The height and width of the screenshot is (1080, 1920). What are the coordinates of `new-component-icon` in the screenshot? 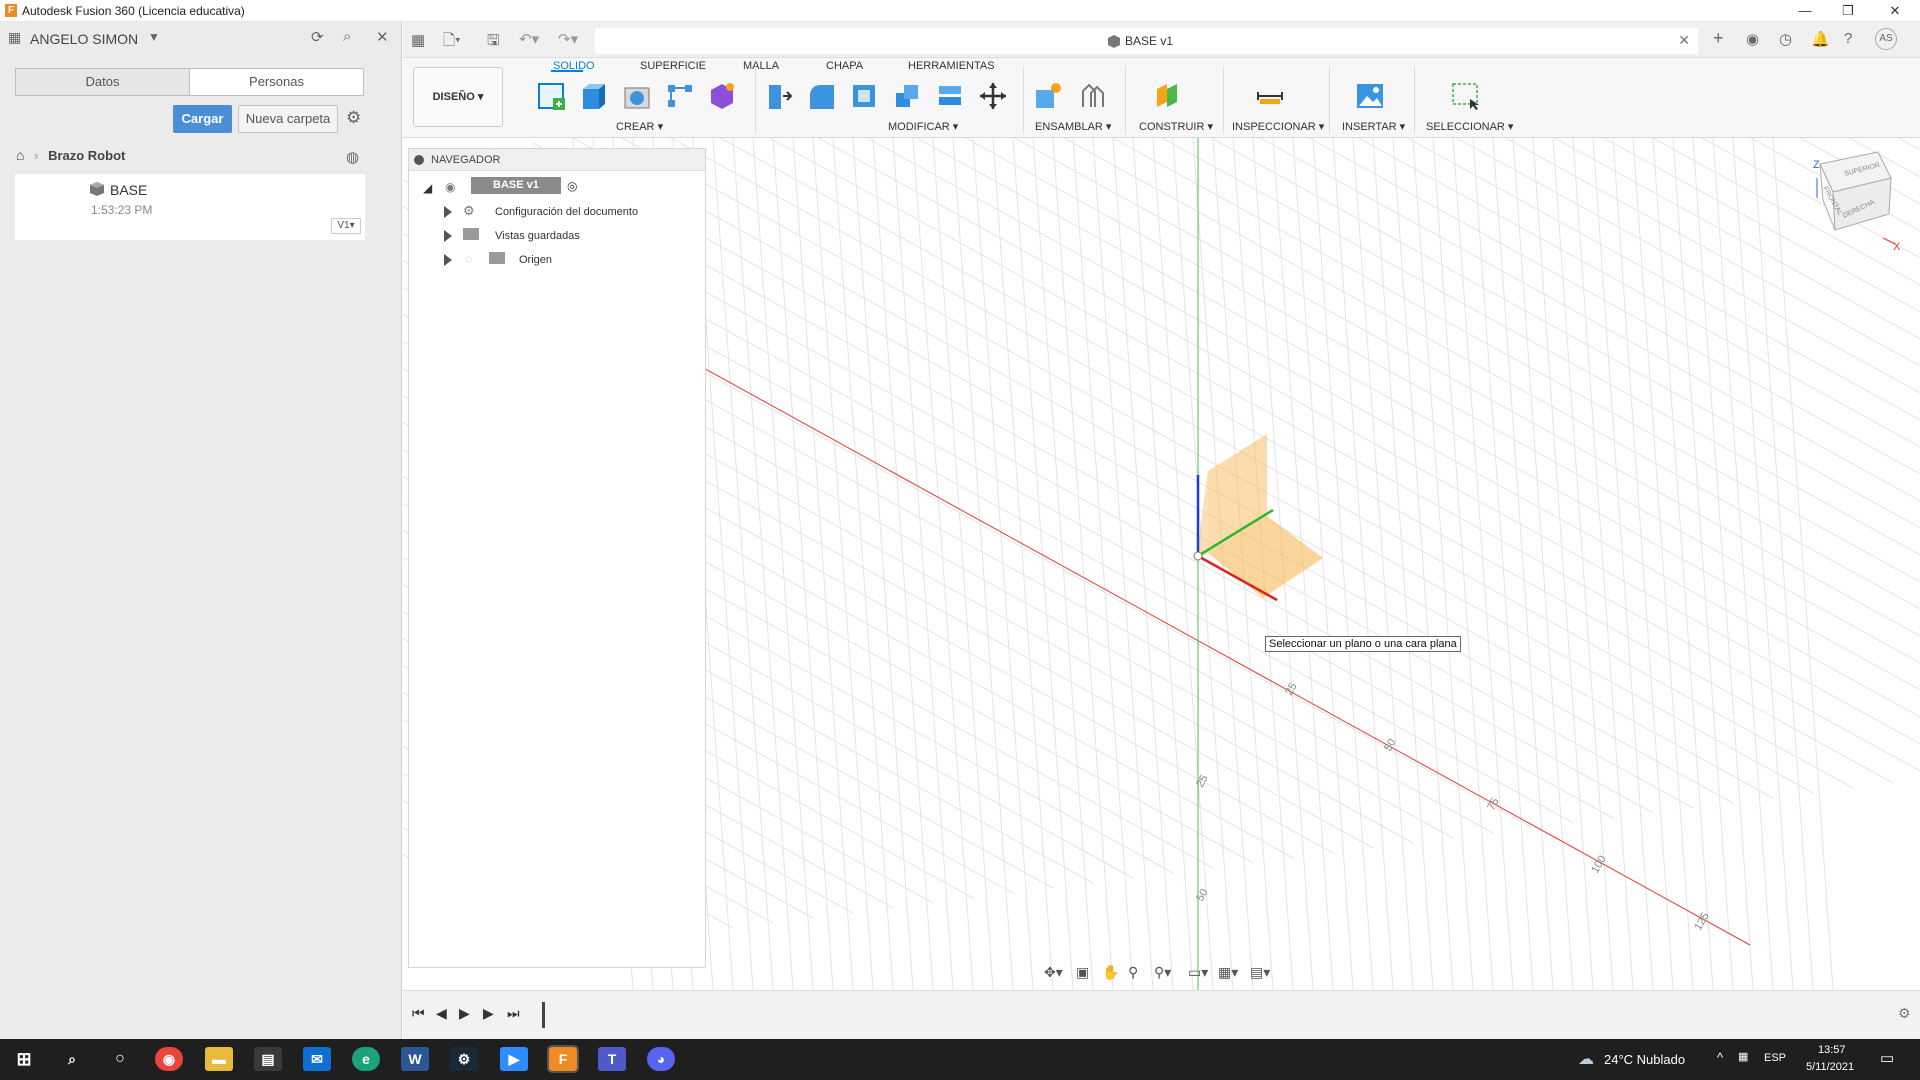 It's located at (1048, 96).